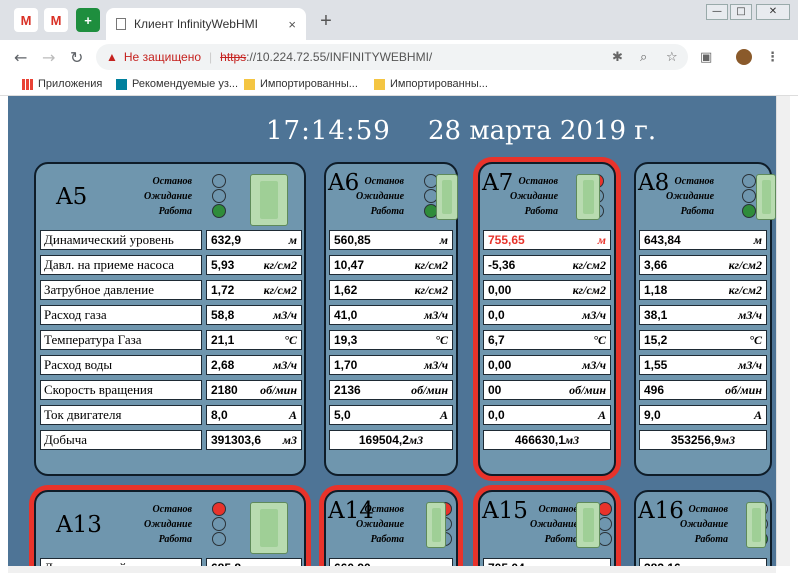 This screenshot has width=798, height=573. I want to click on state-labels: Останов Ожидание Работа, so click(690, 196).